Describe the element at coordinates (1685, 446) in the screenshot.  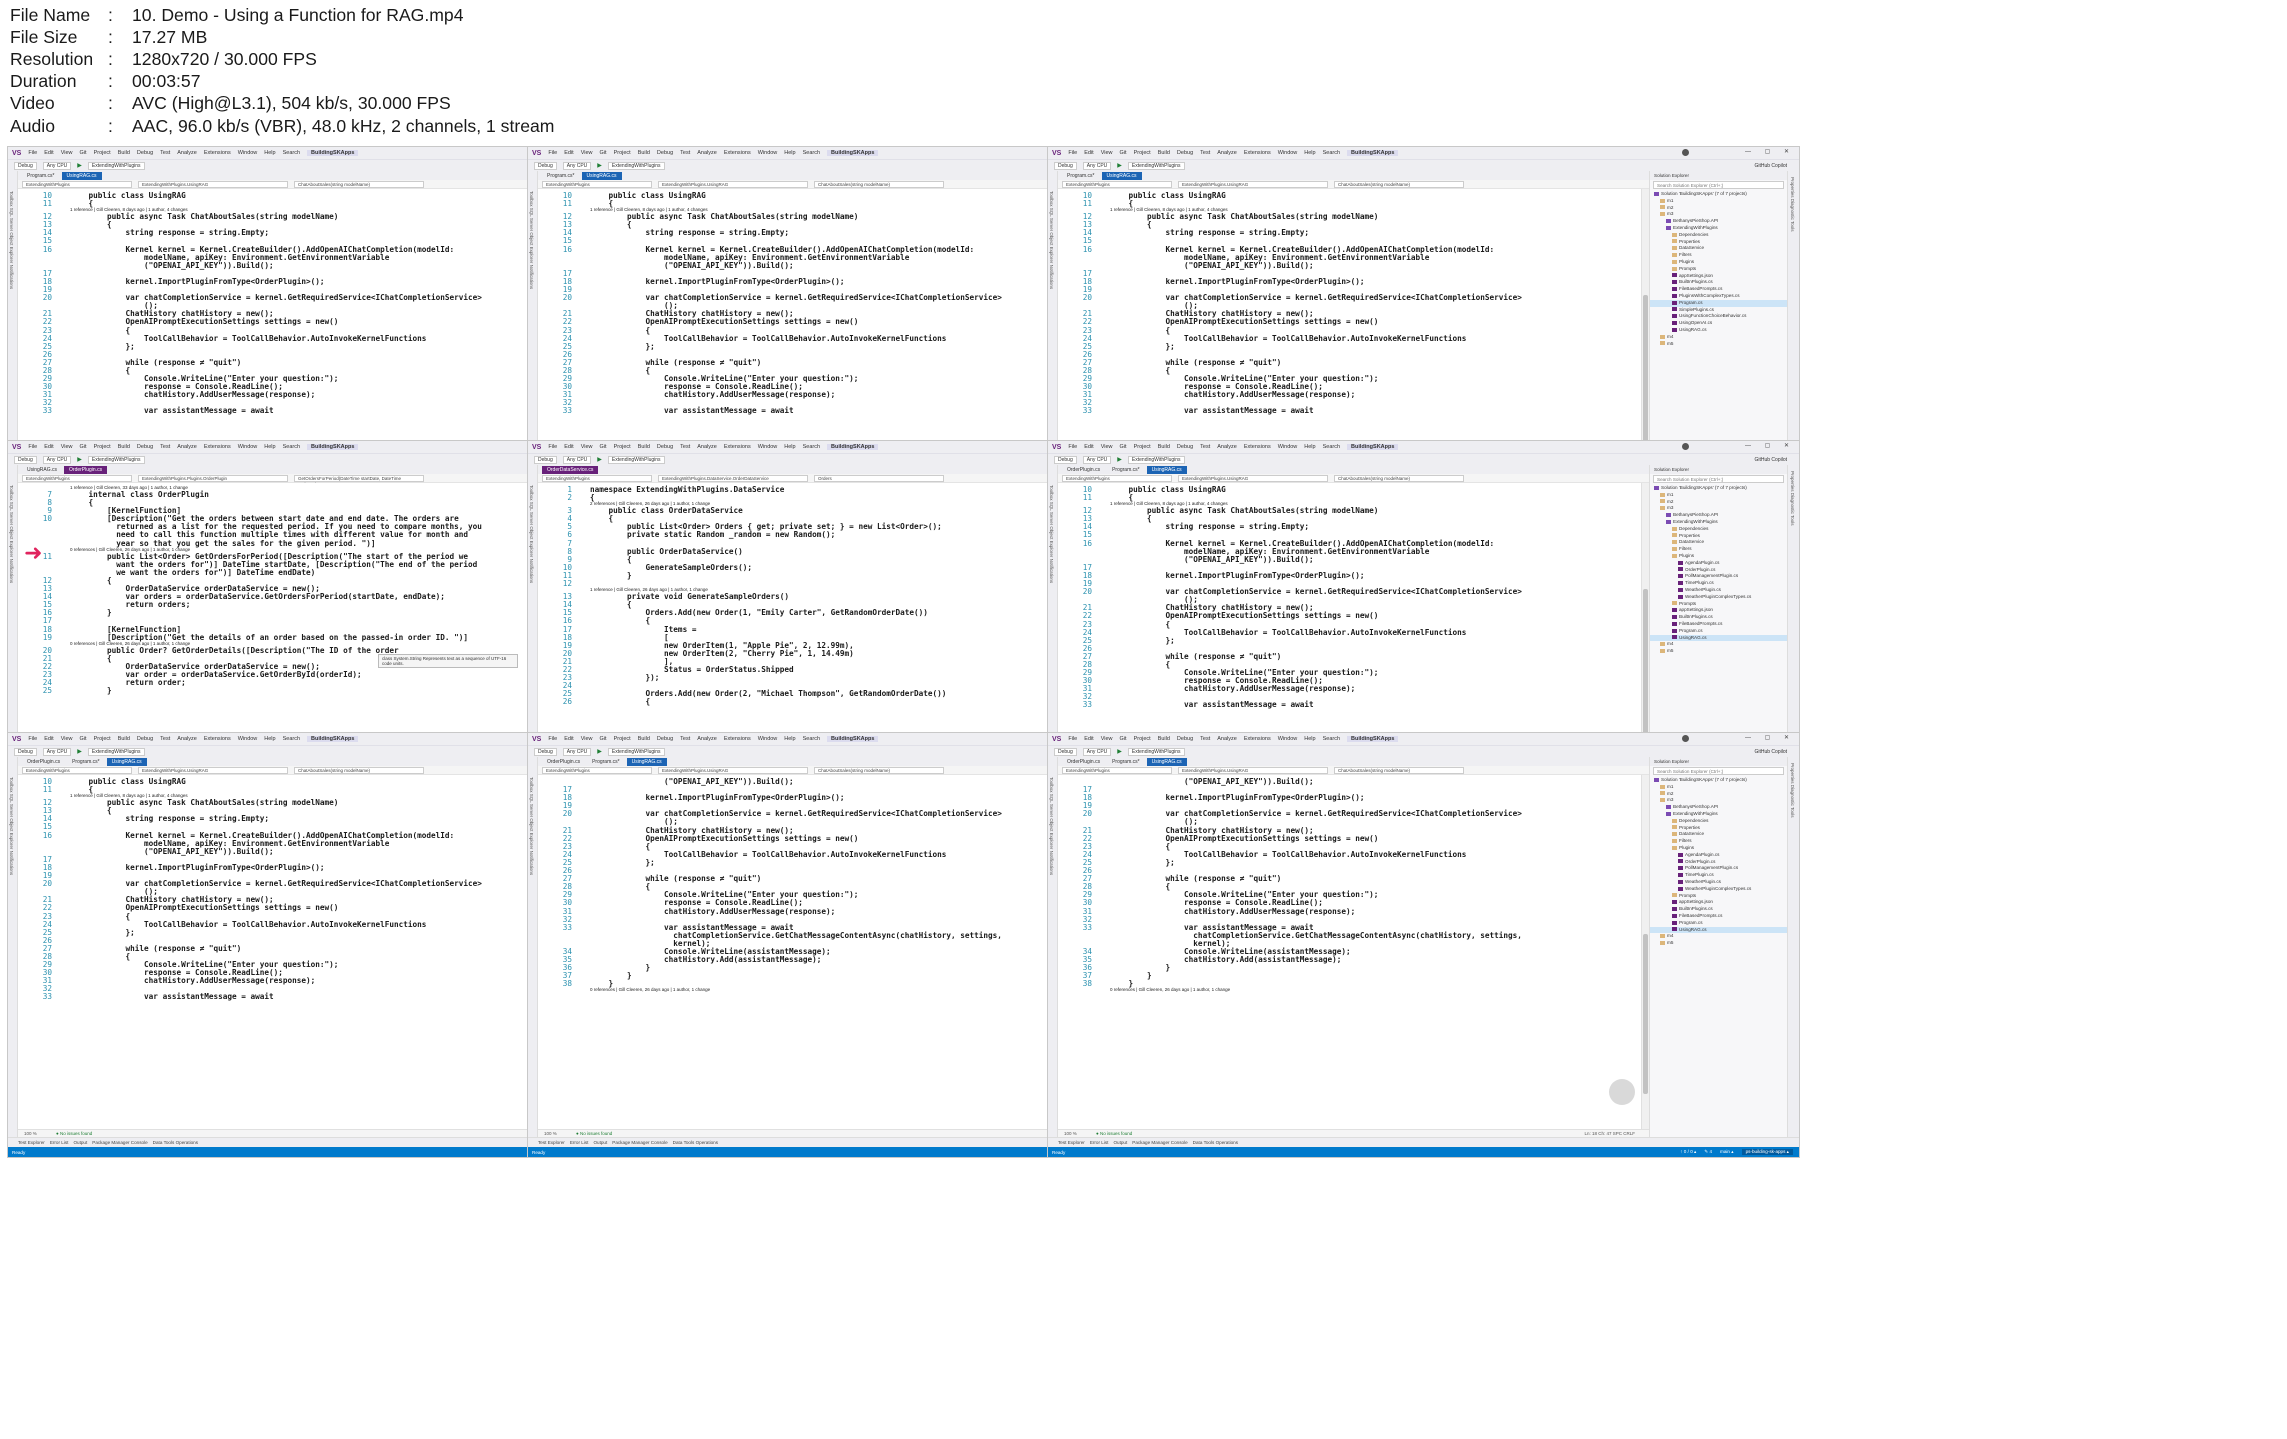
I see `avatar` at that location.